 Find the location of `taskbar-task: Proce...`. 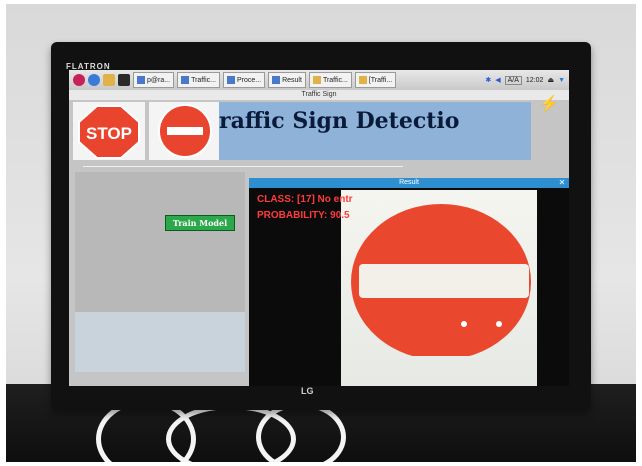

taskbar-task: Proce... is located at coordinates (244, 80).